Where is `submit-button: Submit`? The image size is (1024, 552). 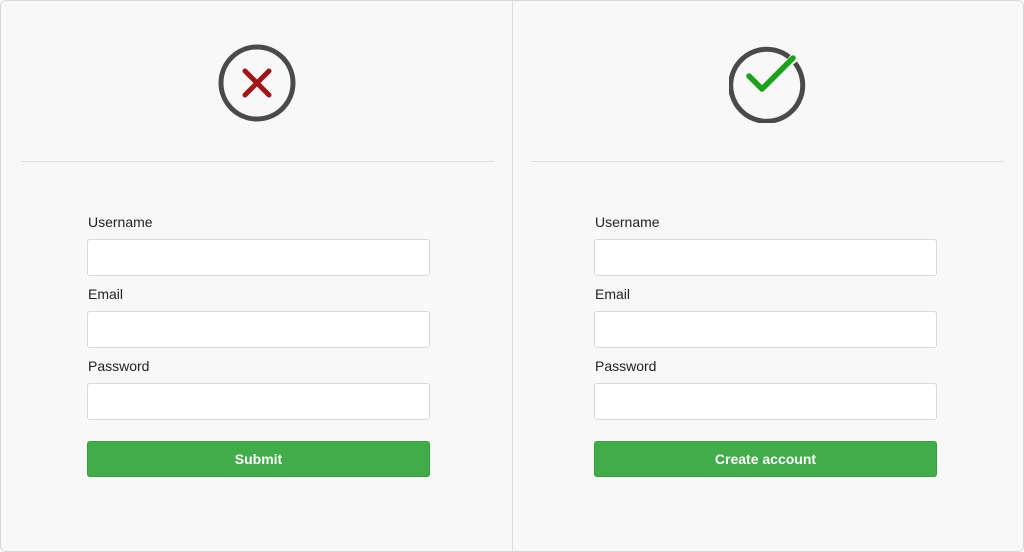 submit-button: Submit is located at coordinates (258, 459).